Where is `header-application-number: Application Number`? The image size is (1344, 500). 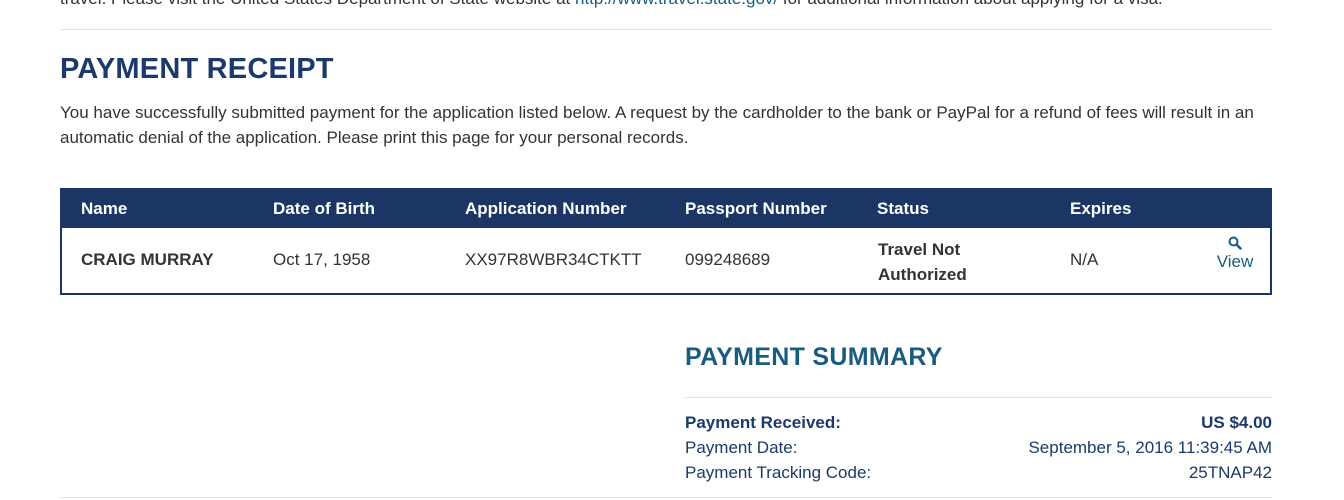
header-application-number: Application Number is located at coordinates (546, 208).